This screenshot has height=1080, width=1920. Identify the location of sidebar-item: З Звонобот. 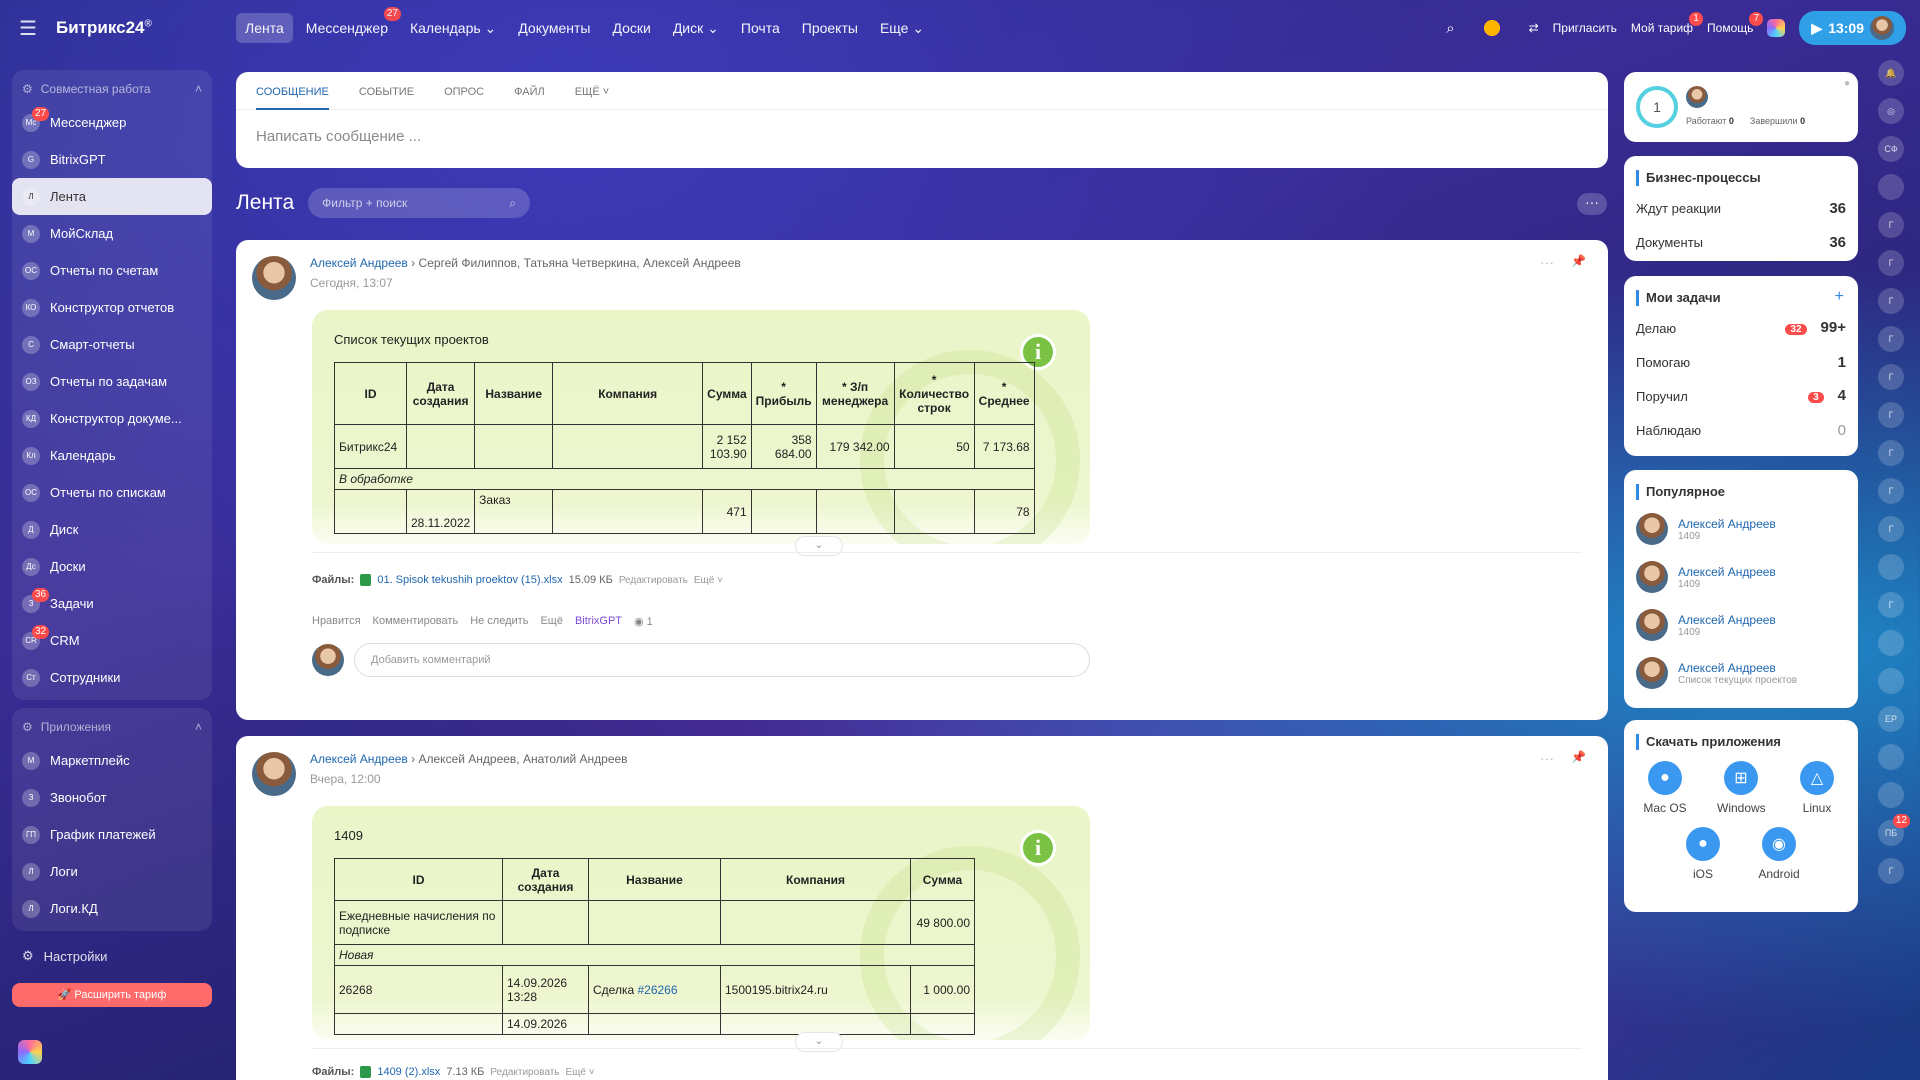
(112, 797).